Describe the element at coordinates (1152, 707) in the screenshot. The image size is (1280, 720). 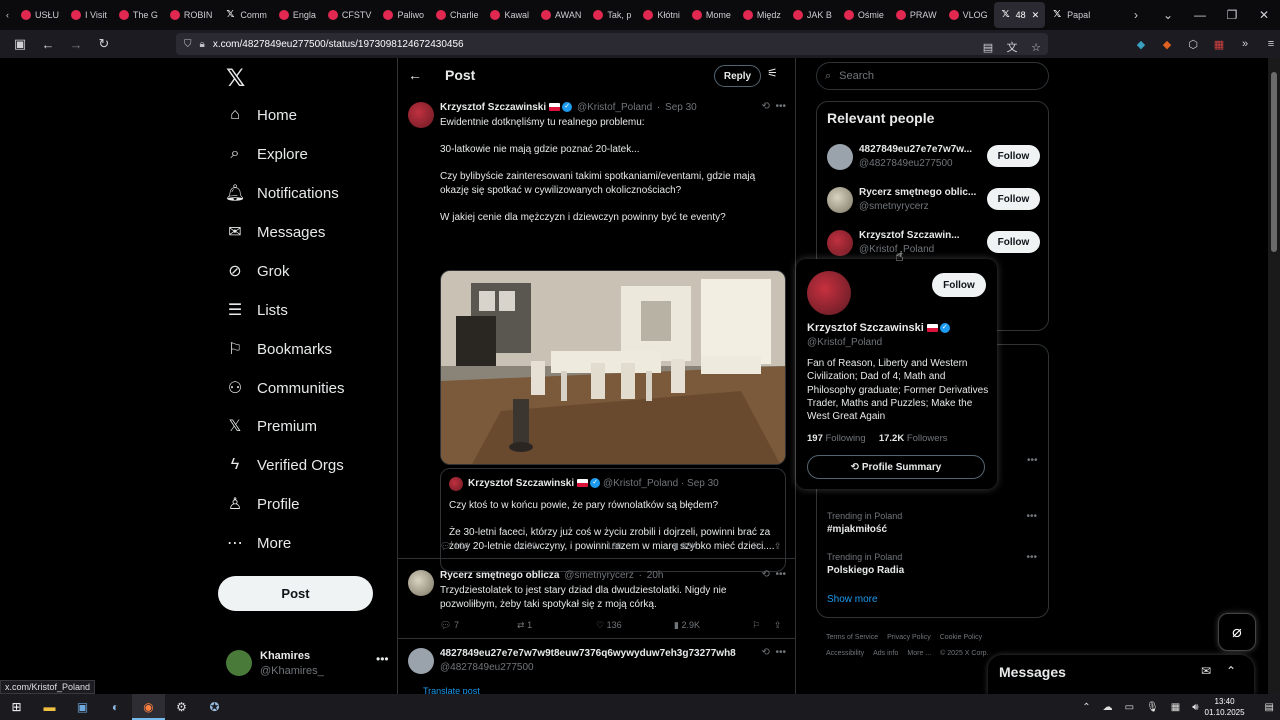
I see `microphone-icon: 🎙︎` at that location.